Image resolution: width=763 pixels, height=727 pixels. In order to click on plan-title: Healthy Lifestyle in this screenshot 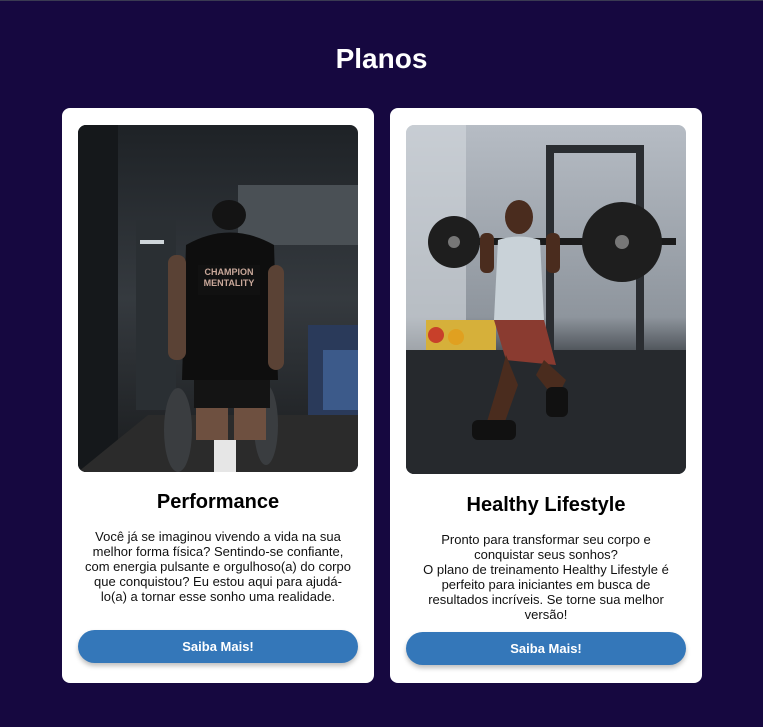, I will do `click(546, 505)`.